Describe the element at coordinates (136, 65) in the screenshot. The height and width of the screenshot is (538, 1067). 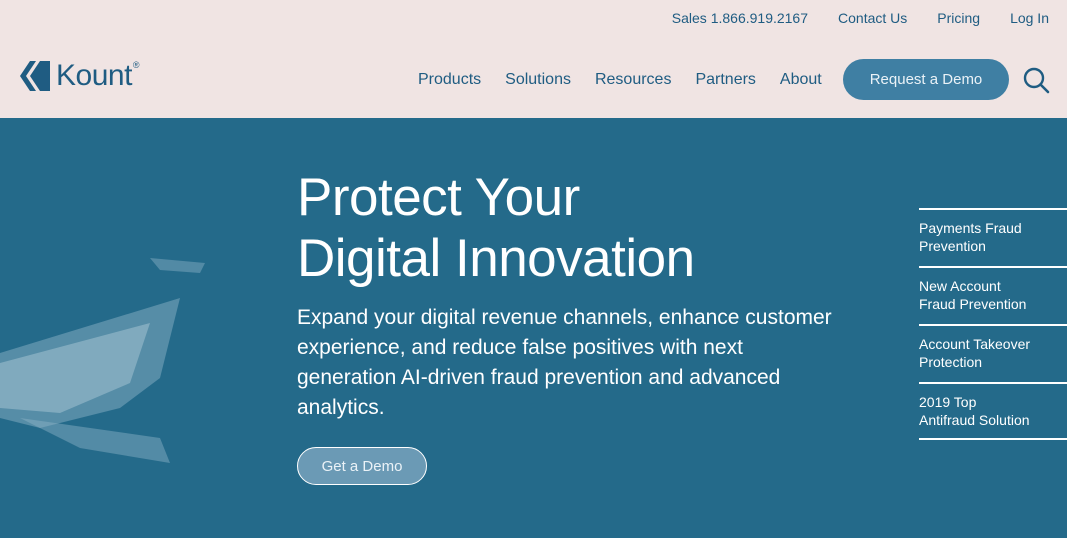
I see `registered-mark: ®` at that location.